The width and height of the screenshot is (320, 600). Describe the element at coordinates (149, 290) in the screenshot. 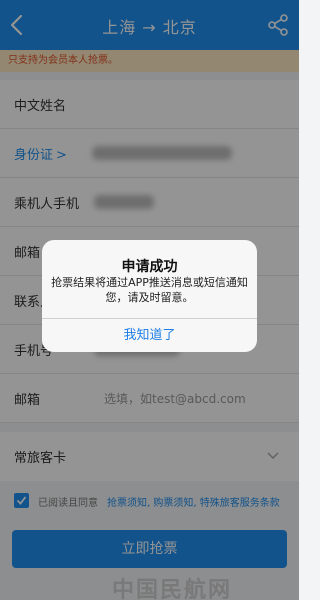

I see `dialog-message: 抢票结果将通过APP推送消息或短信通知 您，请及时留意。` at that location.